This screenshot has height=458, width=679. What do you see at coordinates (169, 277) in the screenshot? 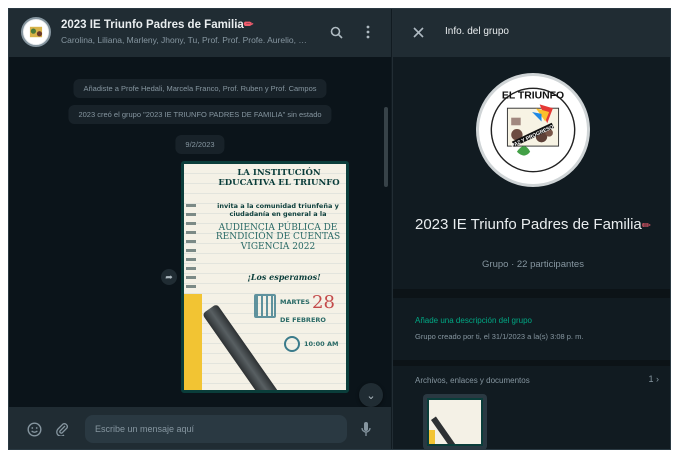
I see `forward-icon: ➦` at bounding box center [169, 277].